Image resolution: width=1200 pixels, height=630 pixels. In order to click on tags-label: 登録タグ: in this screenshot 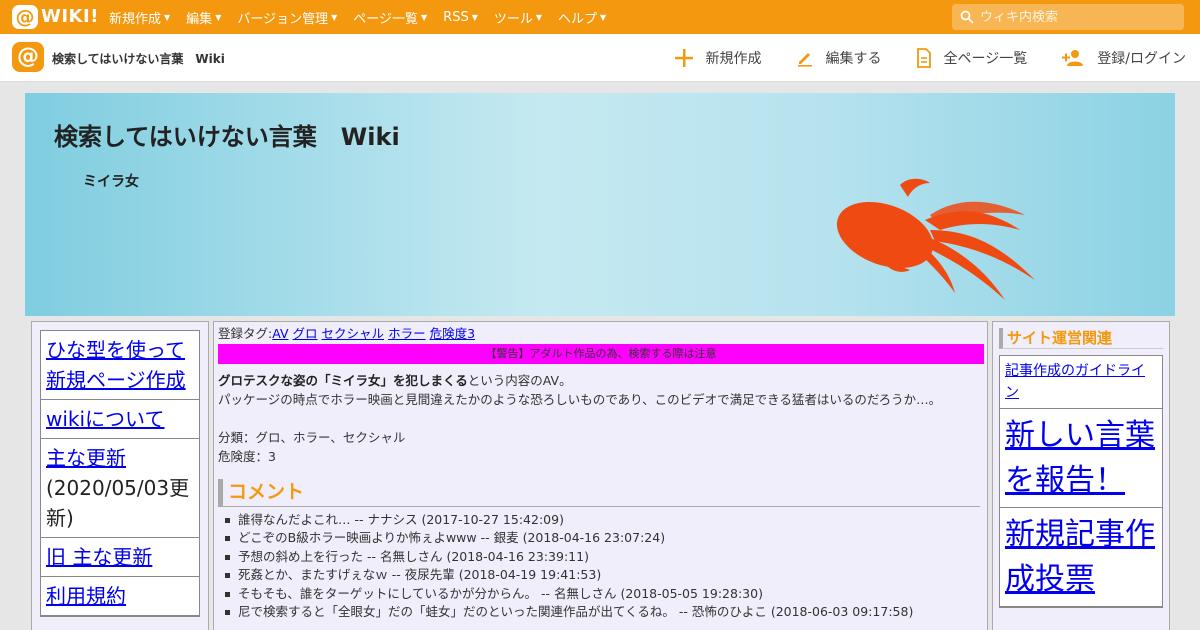, I will do `click(245, 333)`.